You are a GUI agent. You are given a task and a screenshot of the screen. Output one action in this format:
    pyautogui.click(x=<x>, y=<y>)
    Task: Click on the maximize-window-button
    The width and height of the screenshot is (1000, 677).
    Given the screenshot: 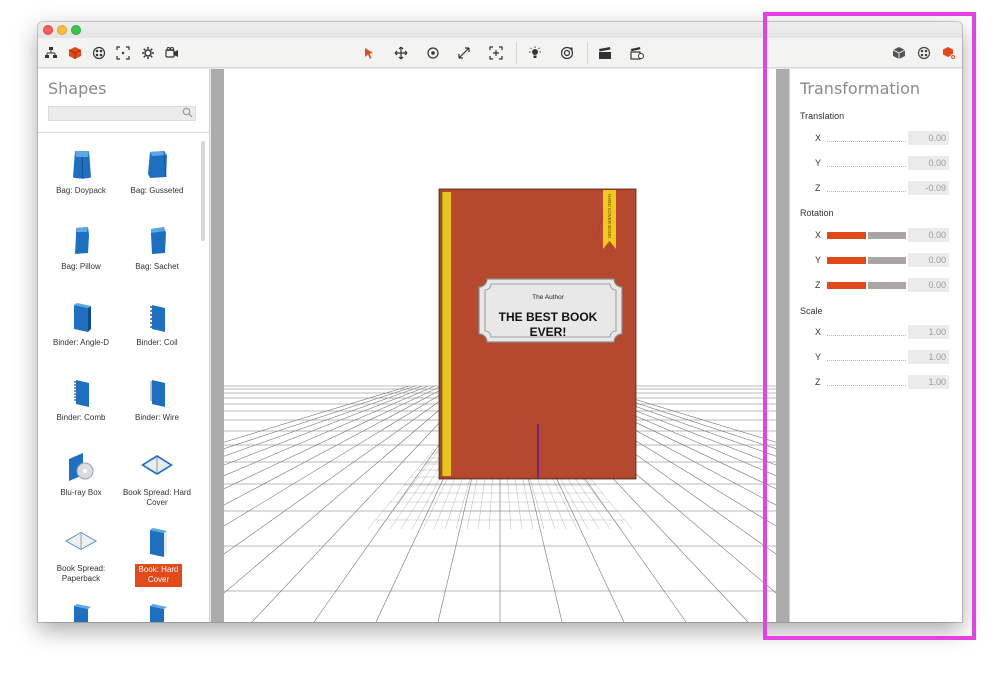 What is the action you would take?
    pyautogui.click(x=76, y=30)
    